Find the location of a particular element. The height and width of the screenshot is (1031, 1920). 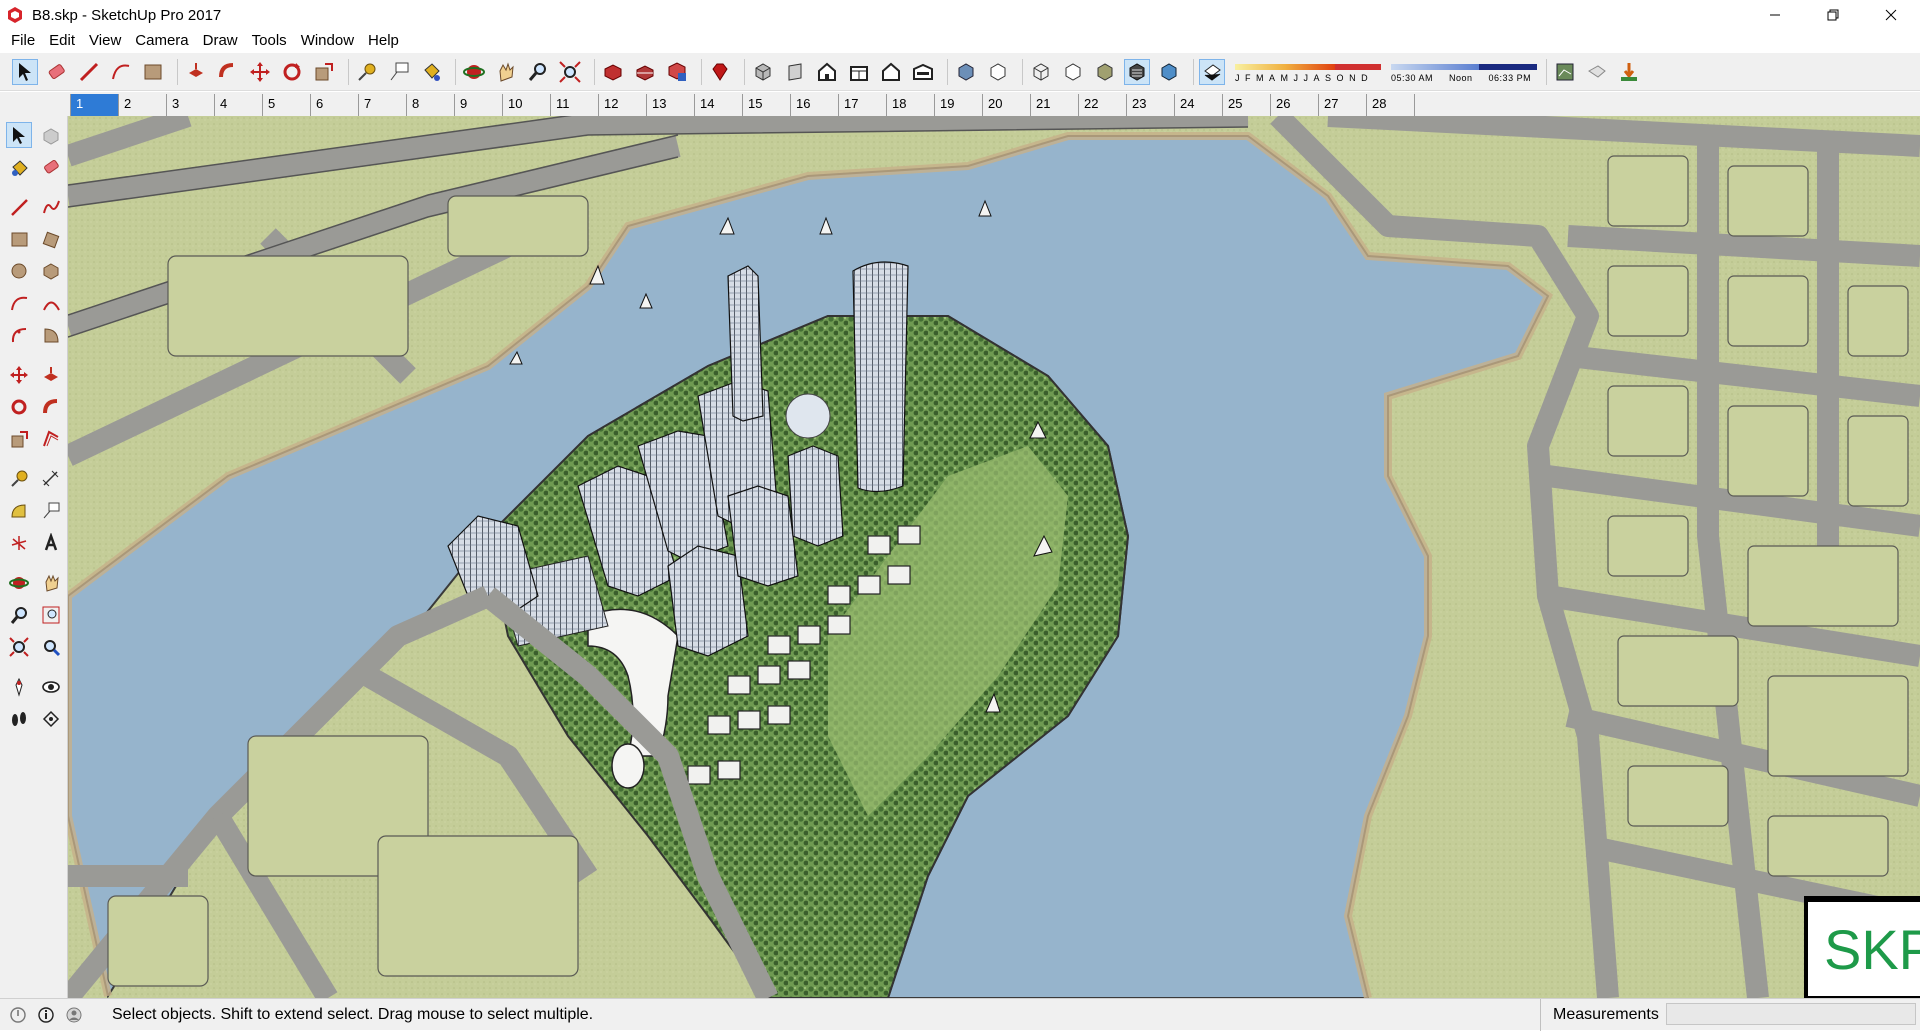

wireframe-style-button is located at coordinates (1041, 72).